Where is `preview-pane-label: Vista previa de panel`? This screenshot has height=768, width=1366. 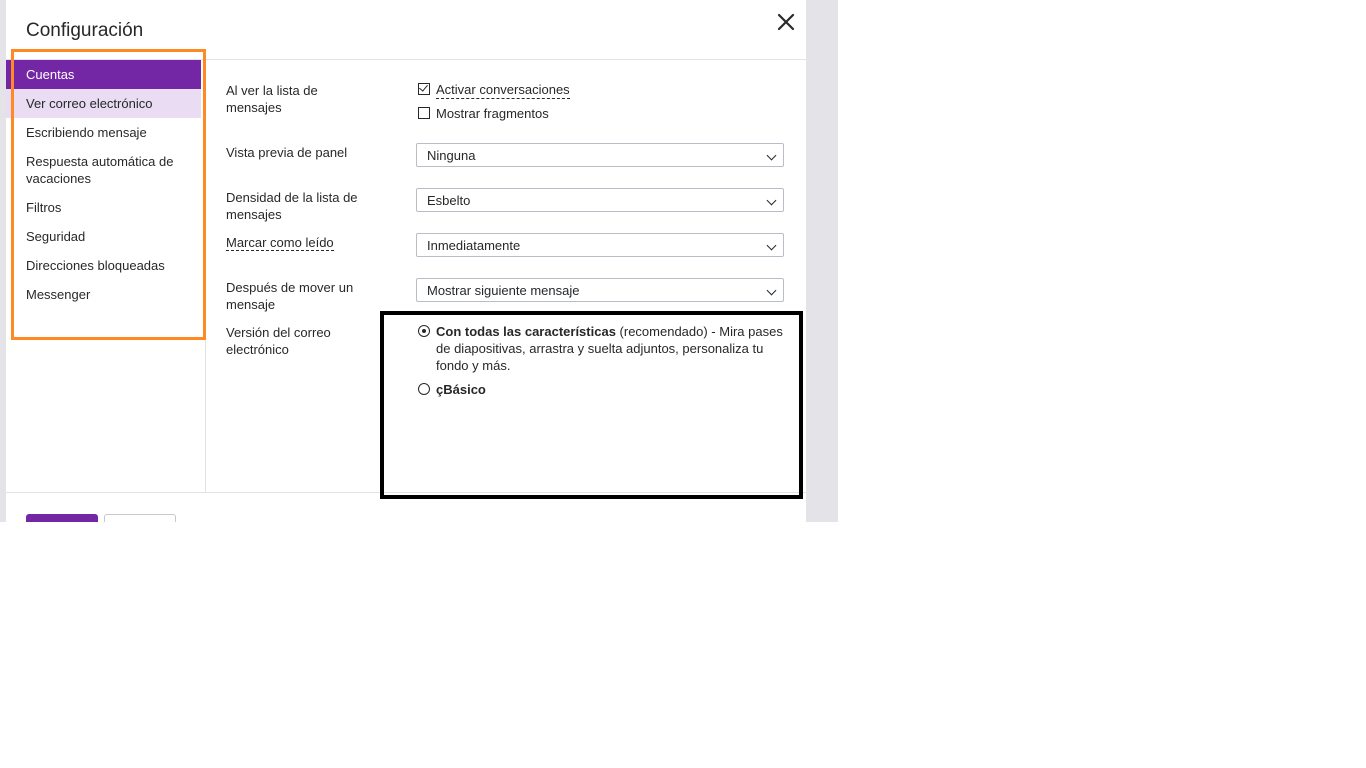
preview-pane-label: Vista previa de panel is located at coordinates (287, 152).